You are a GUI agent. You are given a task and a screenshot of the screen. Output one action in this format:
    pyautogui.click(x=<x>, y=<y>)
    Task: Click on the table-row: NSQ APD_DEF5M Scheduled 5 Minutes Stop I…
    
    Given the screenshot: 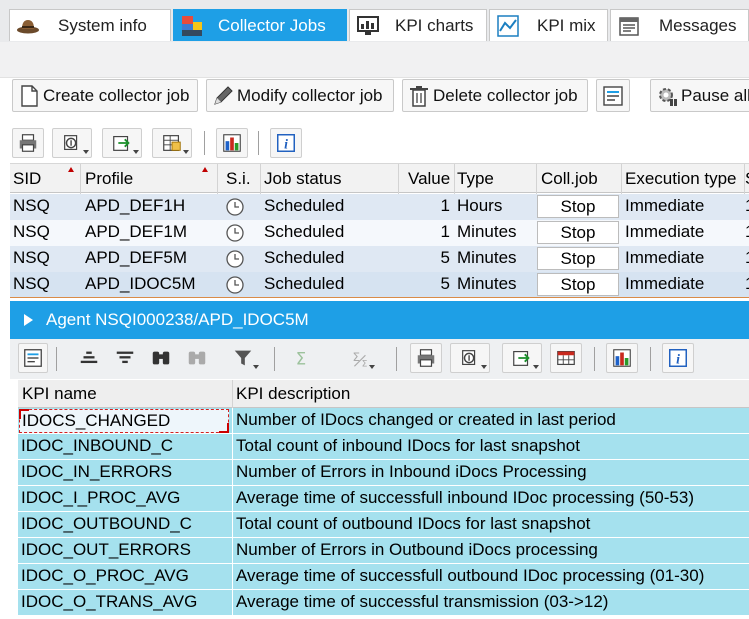 What is the action you would take?
    pyautogui.click(x=379, y=259)
    